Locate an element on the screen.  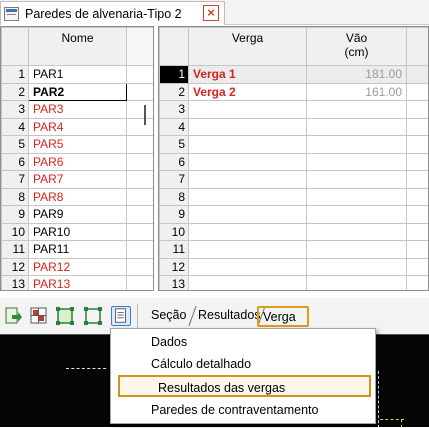
table-row: 2PAR2 is located at coordinates (78, 92).